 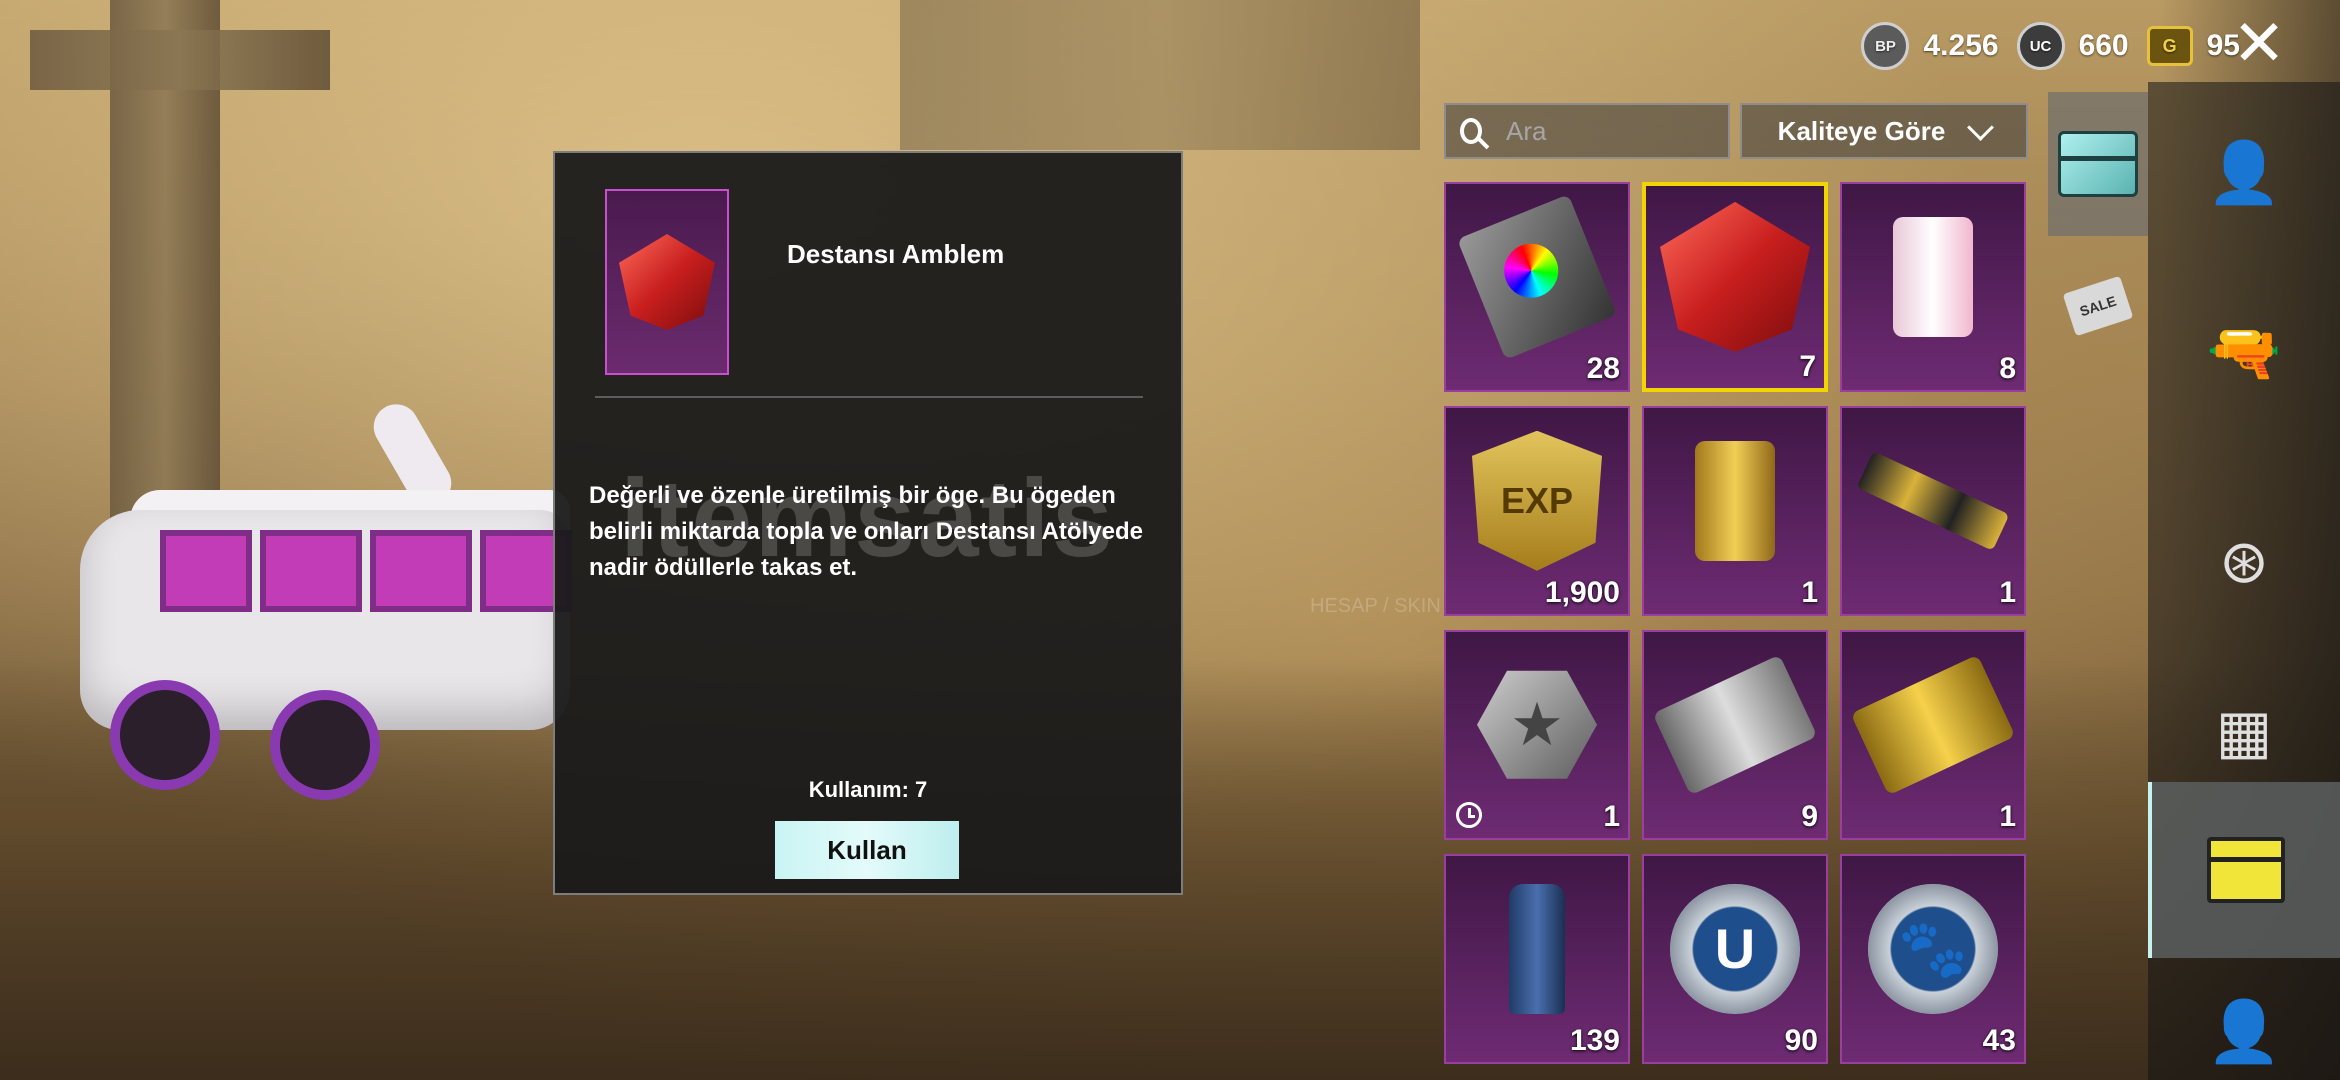 I want to click on bp-currency: BP 4.256, so click(x=1930, y=46).